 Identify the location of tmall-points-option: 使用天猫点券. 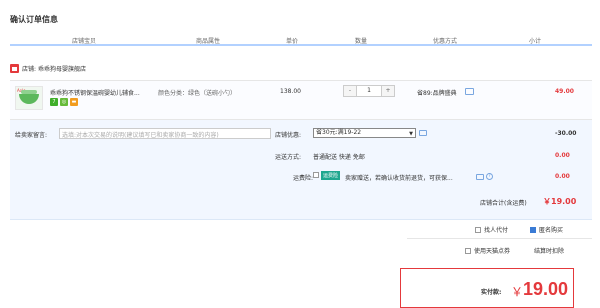
(487, 250).